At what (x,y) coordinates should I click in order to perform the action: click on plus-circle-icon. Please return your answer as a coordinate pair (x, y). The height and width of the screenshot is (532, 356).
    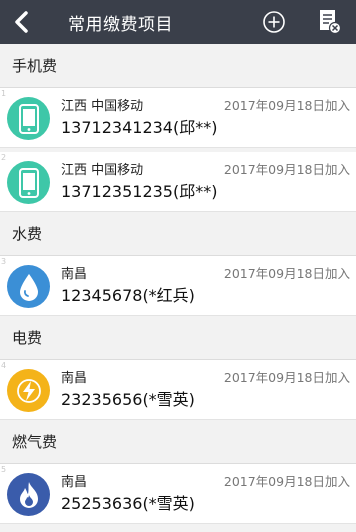
    Looking at the image, I should click on (274, 22).